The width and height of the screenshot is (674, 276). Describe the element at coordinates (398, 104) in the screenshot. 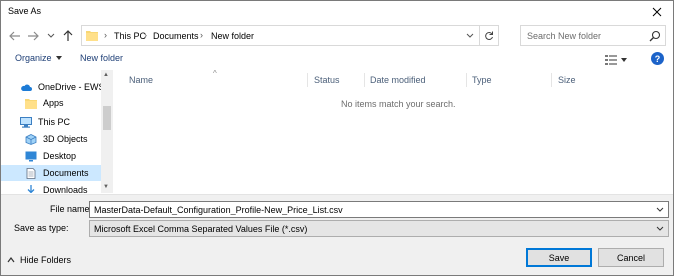

I see `empty-folder-message: No items match your search.` at that location.